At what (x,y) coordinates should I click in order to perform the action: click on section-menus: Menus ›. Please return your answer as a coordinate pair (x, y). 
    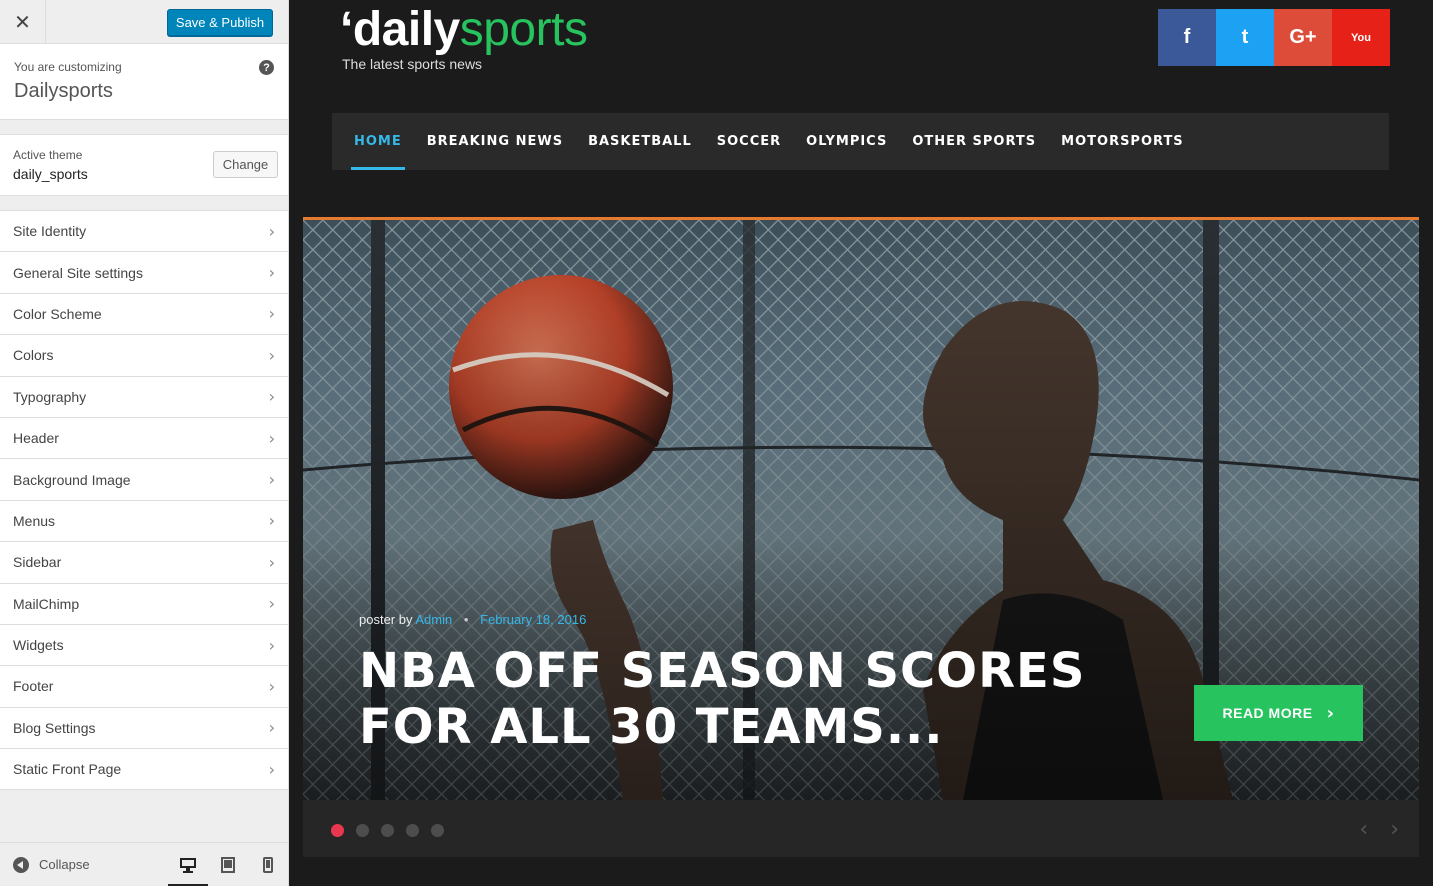
    Looking at the image, I should click on (144, 521).